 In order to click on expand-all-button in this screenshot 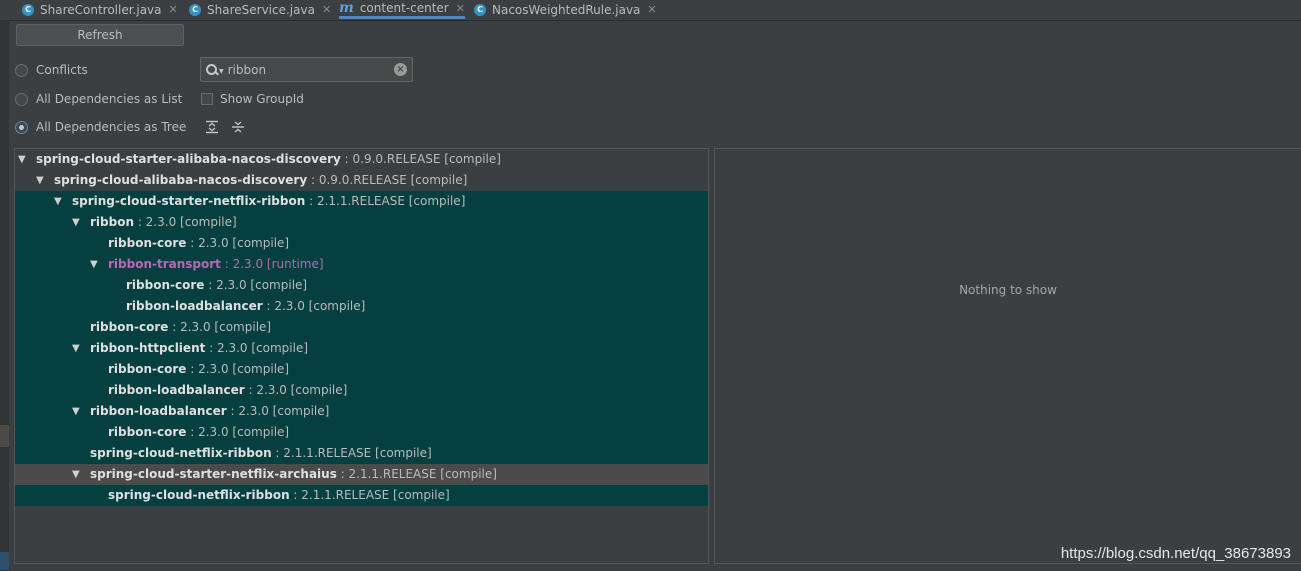, I will do `click(212, 127)`.